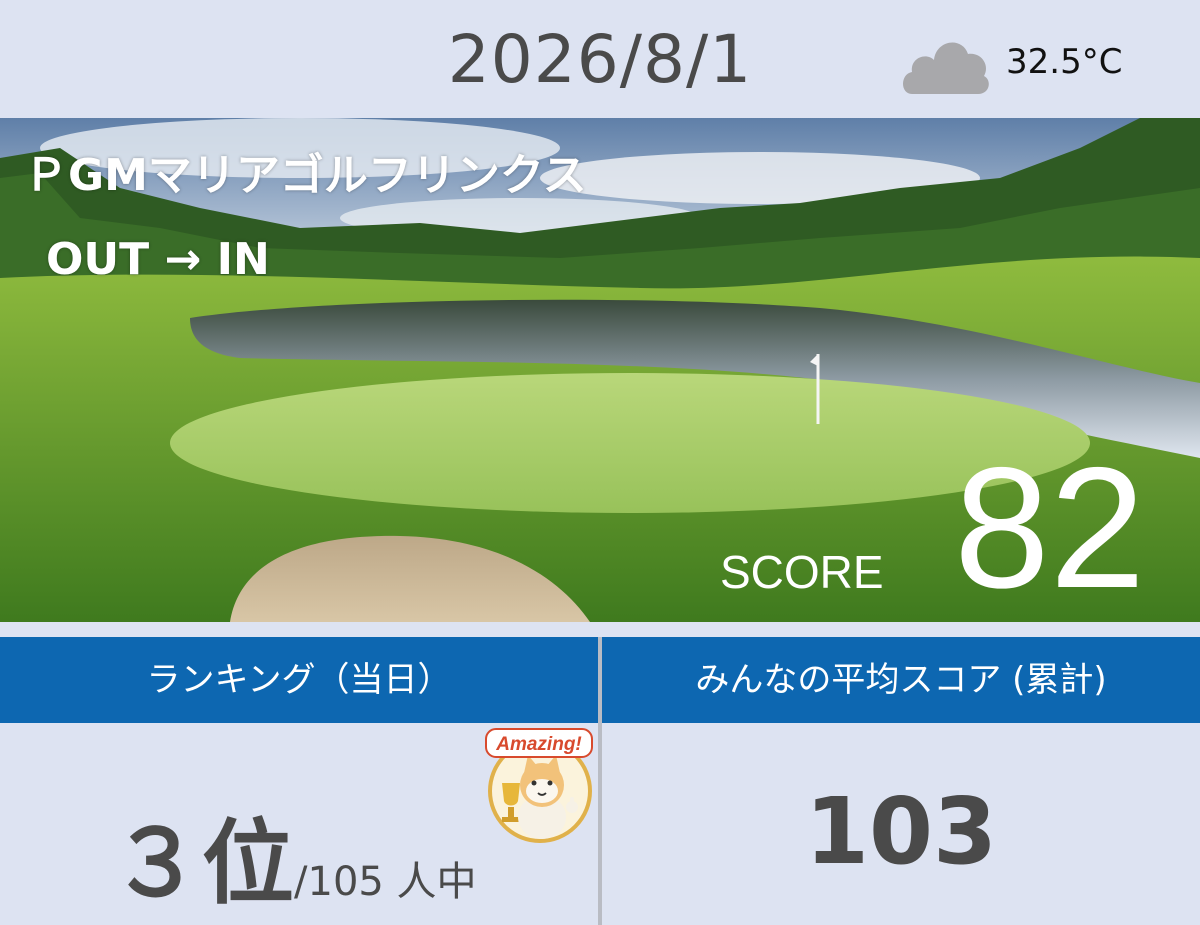 The image size is (1200, 925). Describe the element at coordinates (901, 831) in the screenshot. I see `average-score-value: 103` at that location.